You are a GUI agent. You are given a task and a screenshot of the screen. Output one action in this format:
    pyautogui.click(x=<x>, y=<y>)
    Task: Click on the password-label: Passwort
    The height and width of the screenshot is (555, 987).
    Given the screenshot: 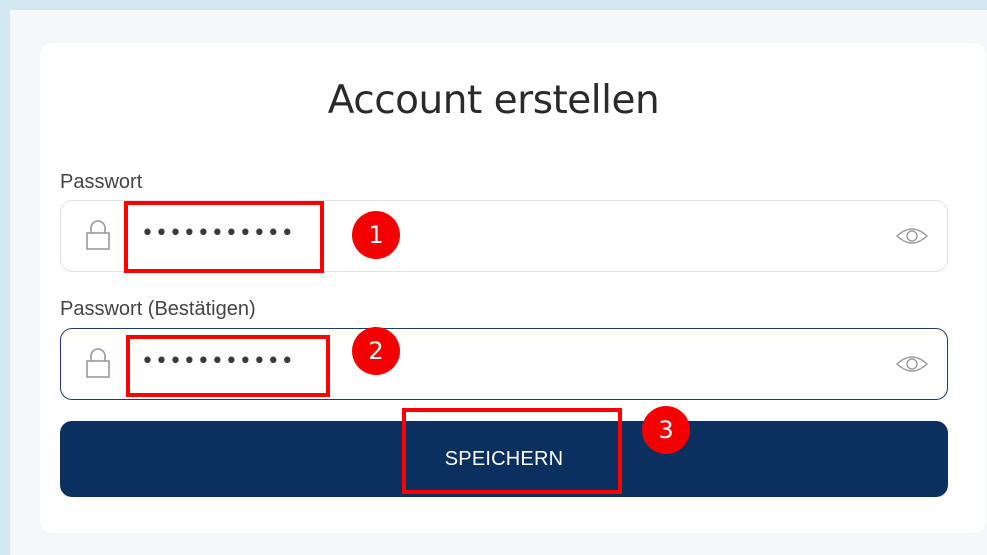 What is the action you would take?
    pyautogui.click(x=101, y=182)
    